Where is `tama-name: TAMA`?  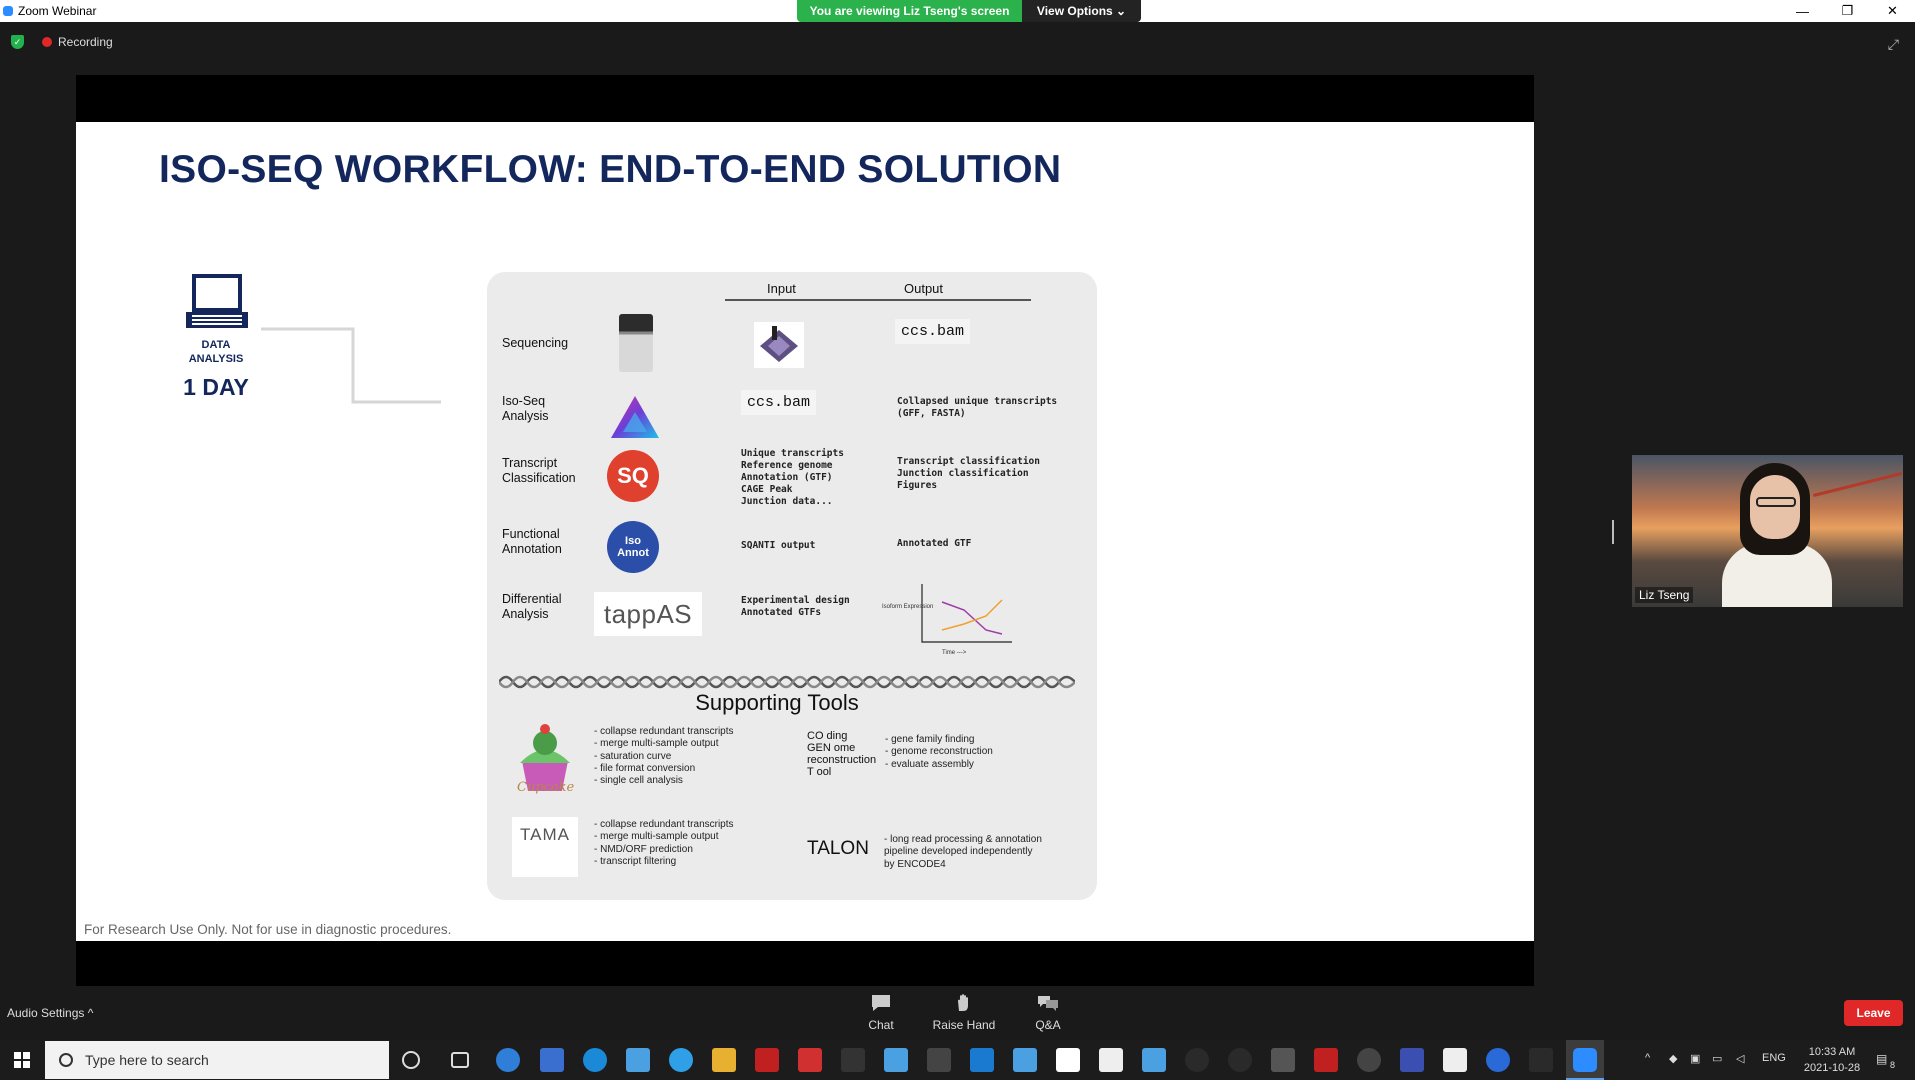
tama-name: TAMA is located at coordinates (545, 834).